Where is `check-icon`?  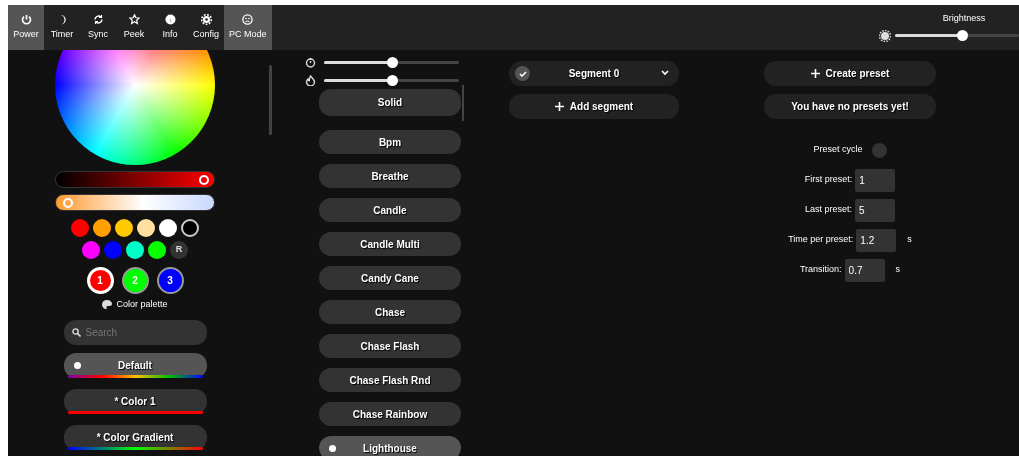
check-icon is located at coordinates (522, 73).